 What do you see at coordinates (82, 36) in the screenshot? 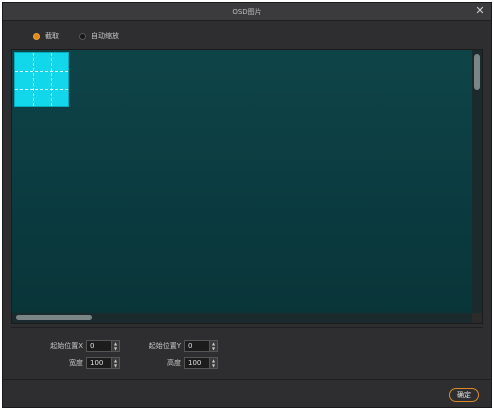
I see `radio-unselected-icon` at bounding box center [82, 36].